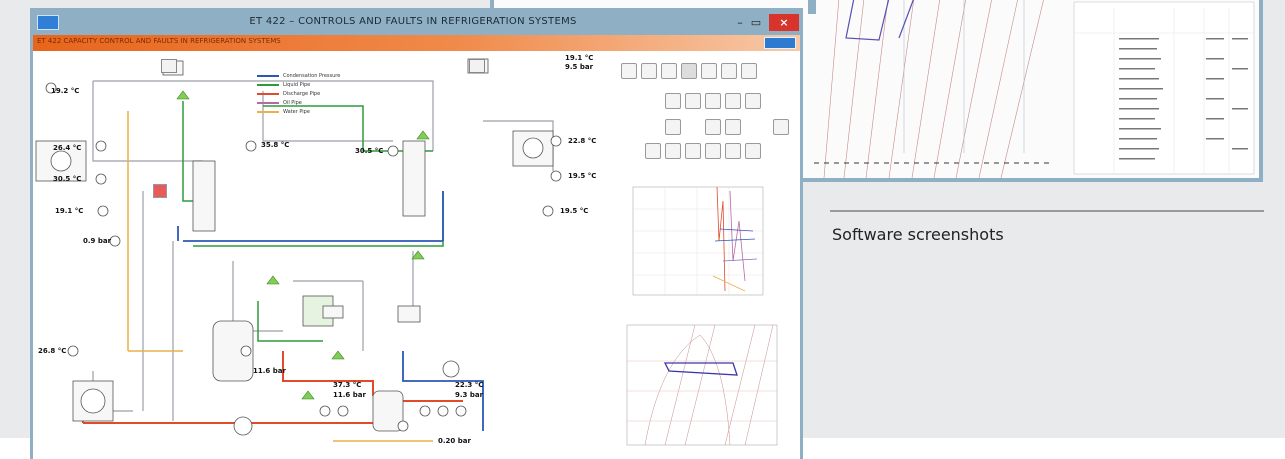  What do you see at coordinates (784, 22) in the screenshot?
I see `close-button: ×` at bounding box center [784, 22].